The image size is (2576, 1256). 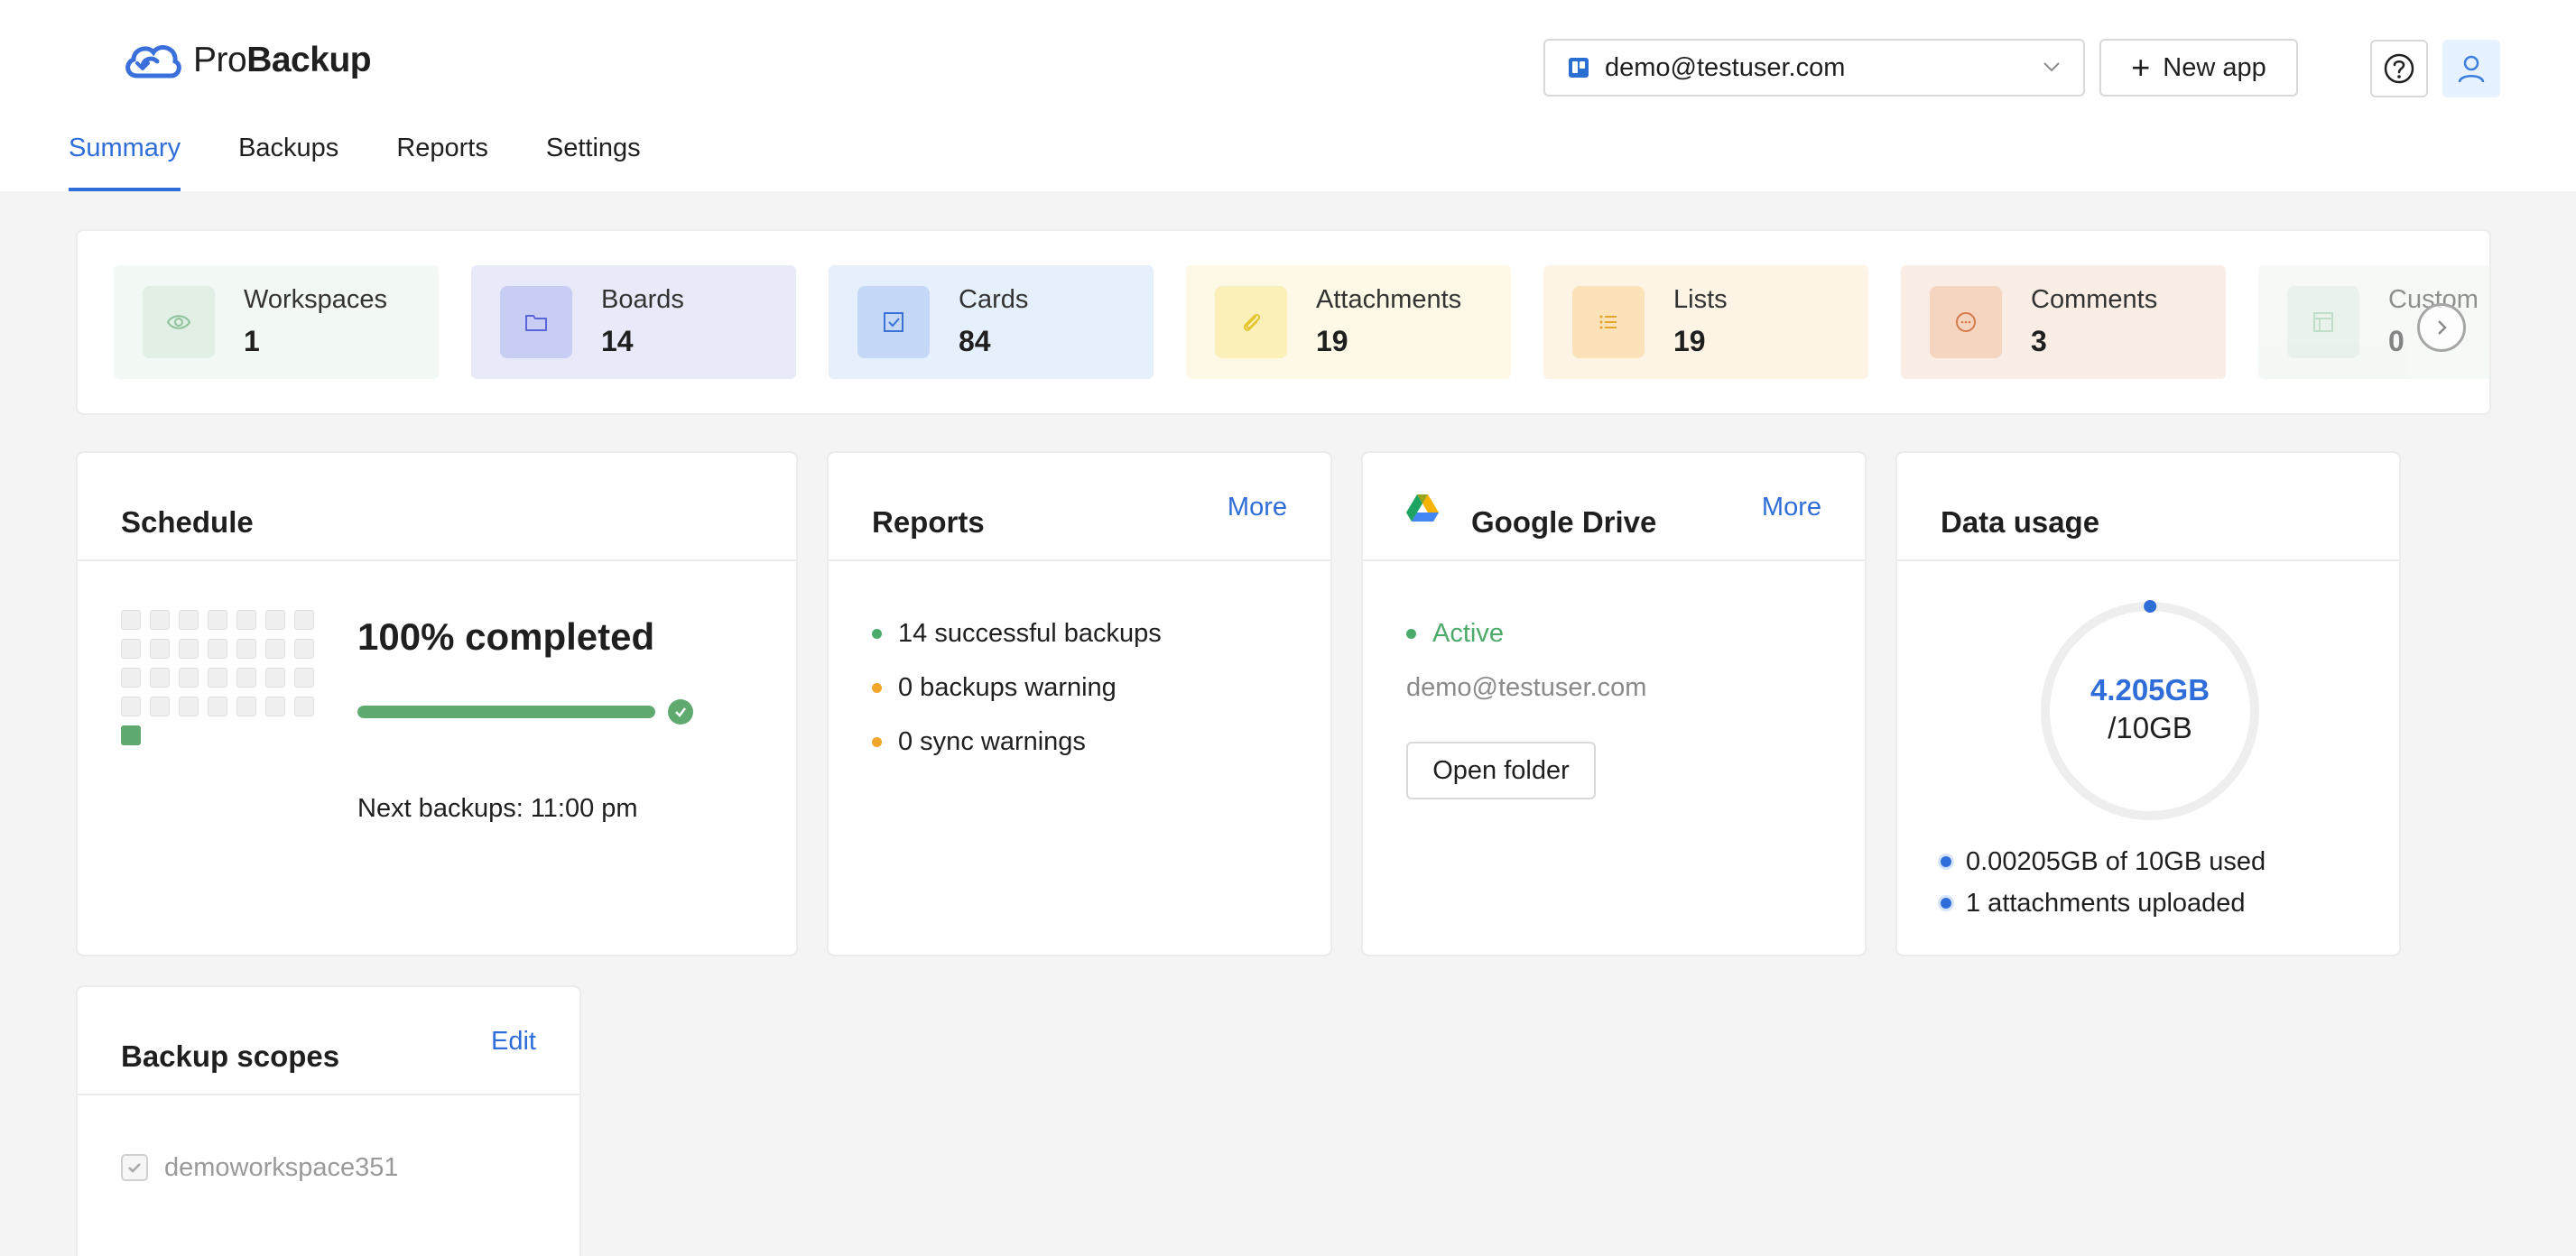 What do you see at coordinates (1705, 322) in the screenshot?
I see `stat-tile-lists: Lists 19` at bounding box center [1705, 322].